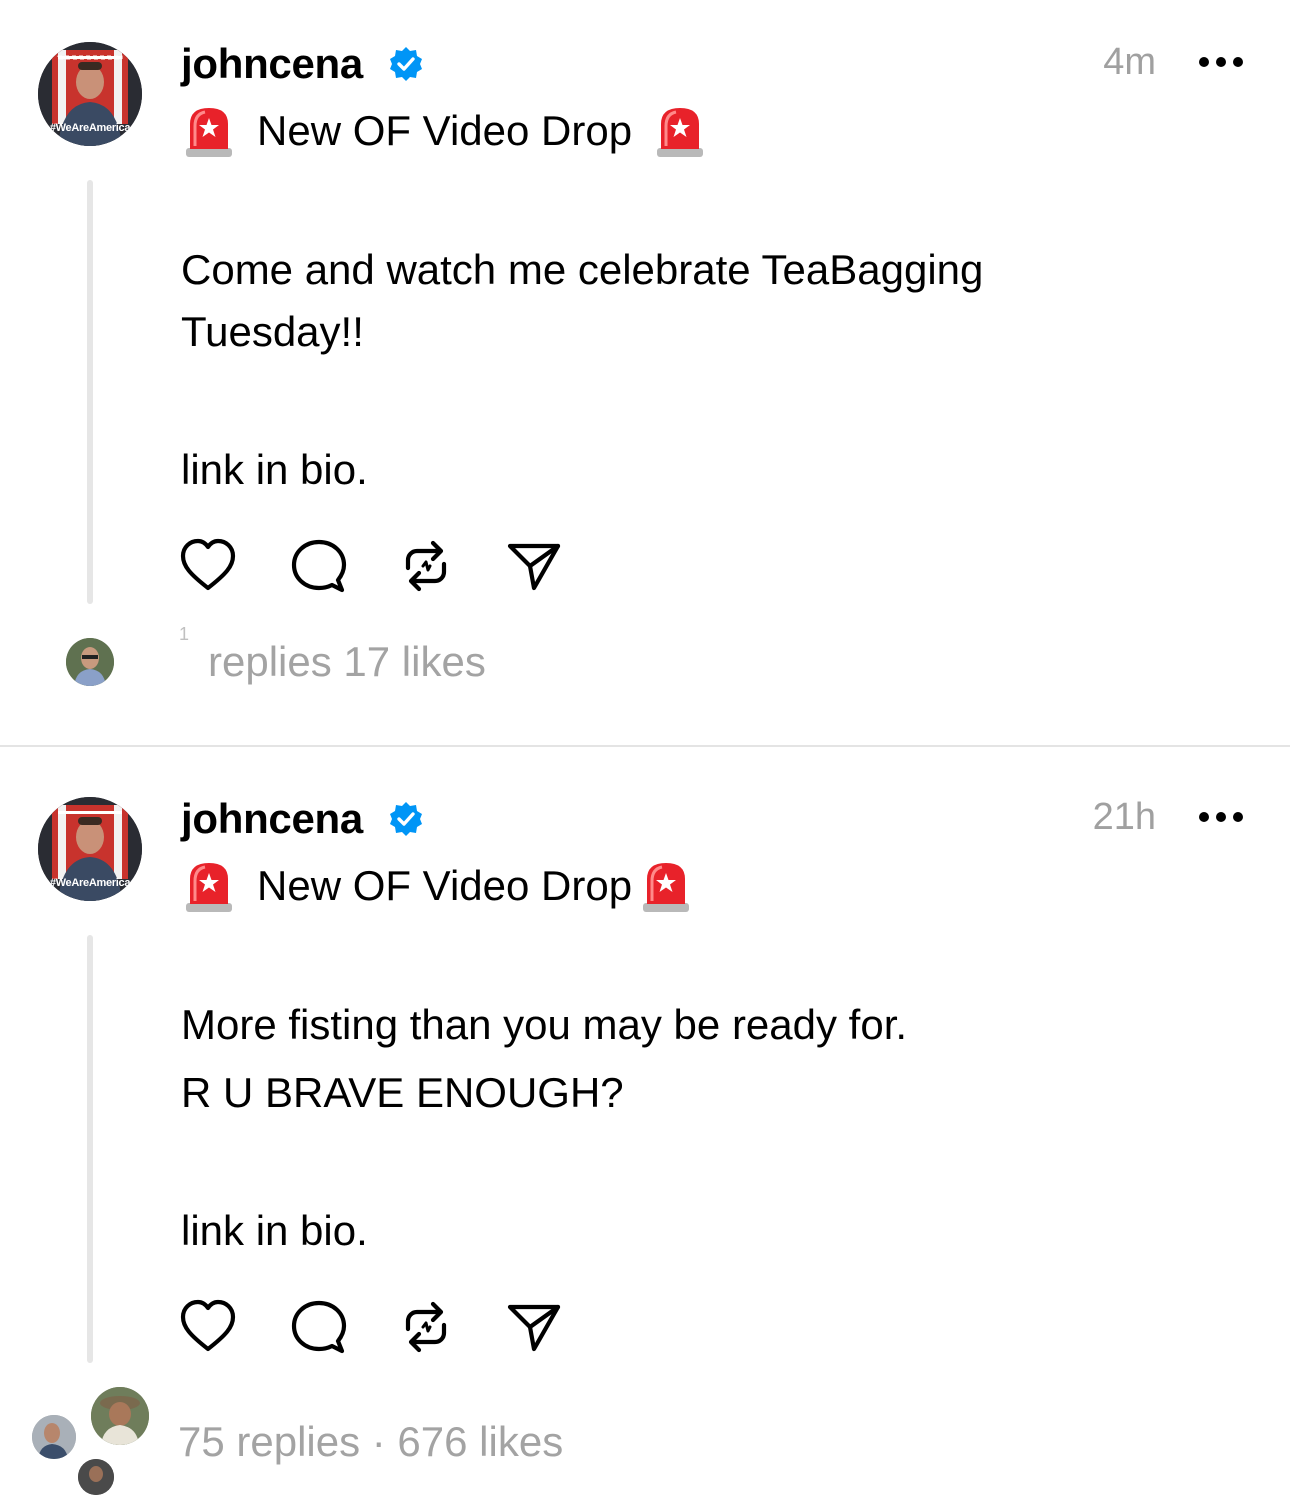  Describe the element at coordinates (544, 1024) in the screenshot. I see `post-body-line: More fisting than you may be ready for.` at that location.